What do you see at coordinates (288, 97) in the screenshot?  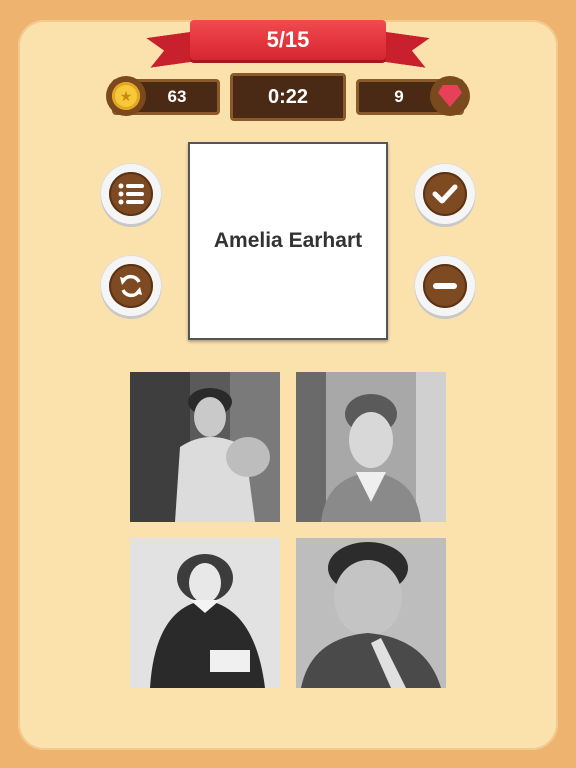 I see `timer-display: 0:22` at bounding box center [288, 97].